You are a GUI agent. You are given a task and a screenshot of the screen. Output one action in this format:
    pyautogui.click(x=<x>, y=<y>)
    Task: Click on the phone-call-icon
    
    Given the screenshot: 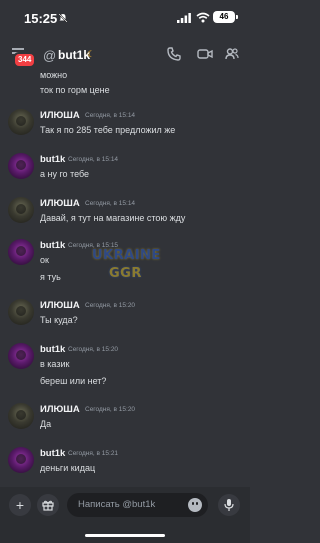 What is the action you would take?
    pyautogui.click(x=174, y=54)
    